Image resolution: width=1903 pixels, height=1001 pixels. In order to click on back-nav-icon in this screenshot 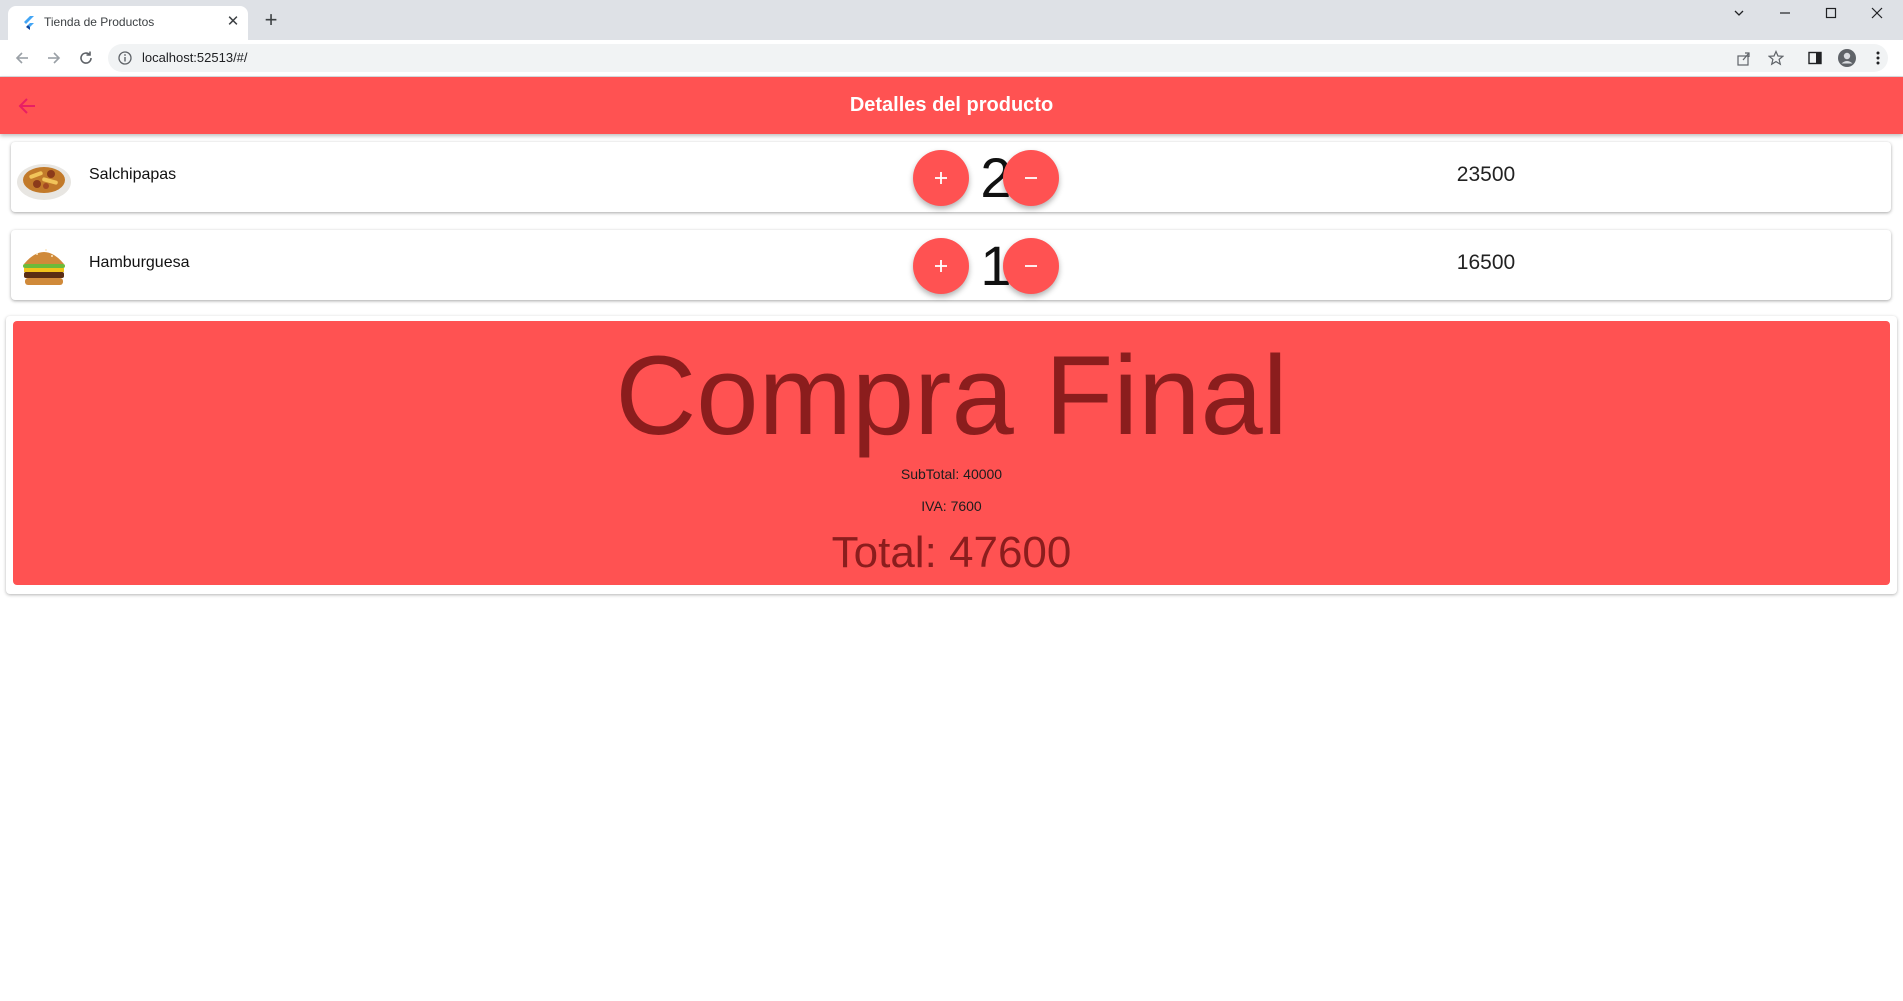, I will do `click(22, 58)`.